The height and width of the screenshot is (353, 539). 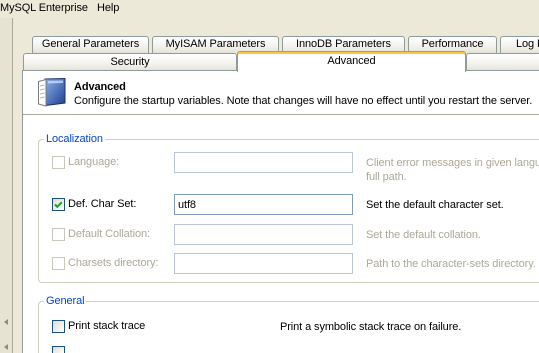 I want to click on menu-mysql-enterprise: MySQL Enterprise, so click(x=44, y=8).